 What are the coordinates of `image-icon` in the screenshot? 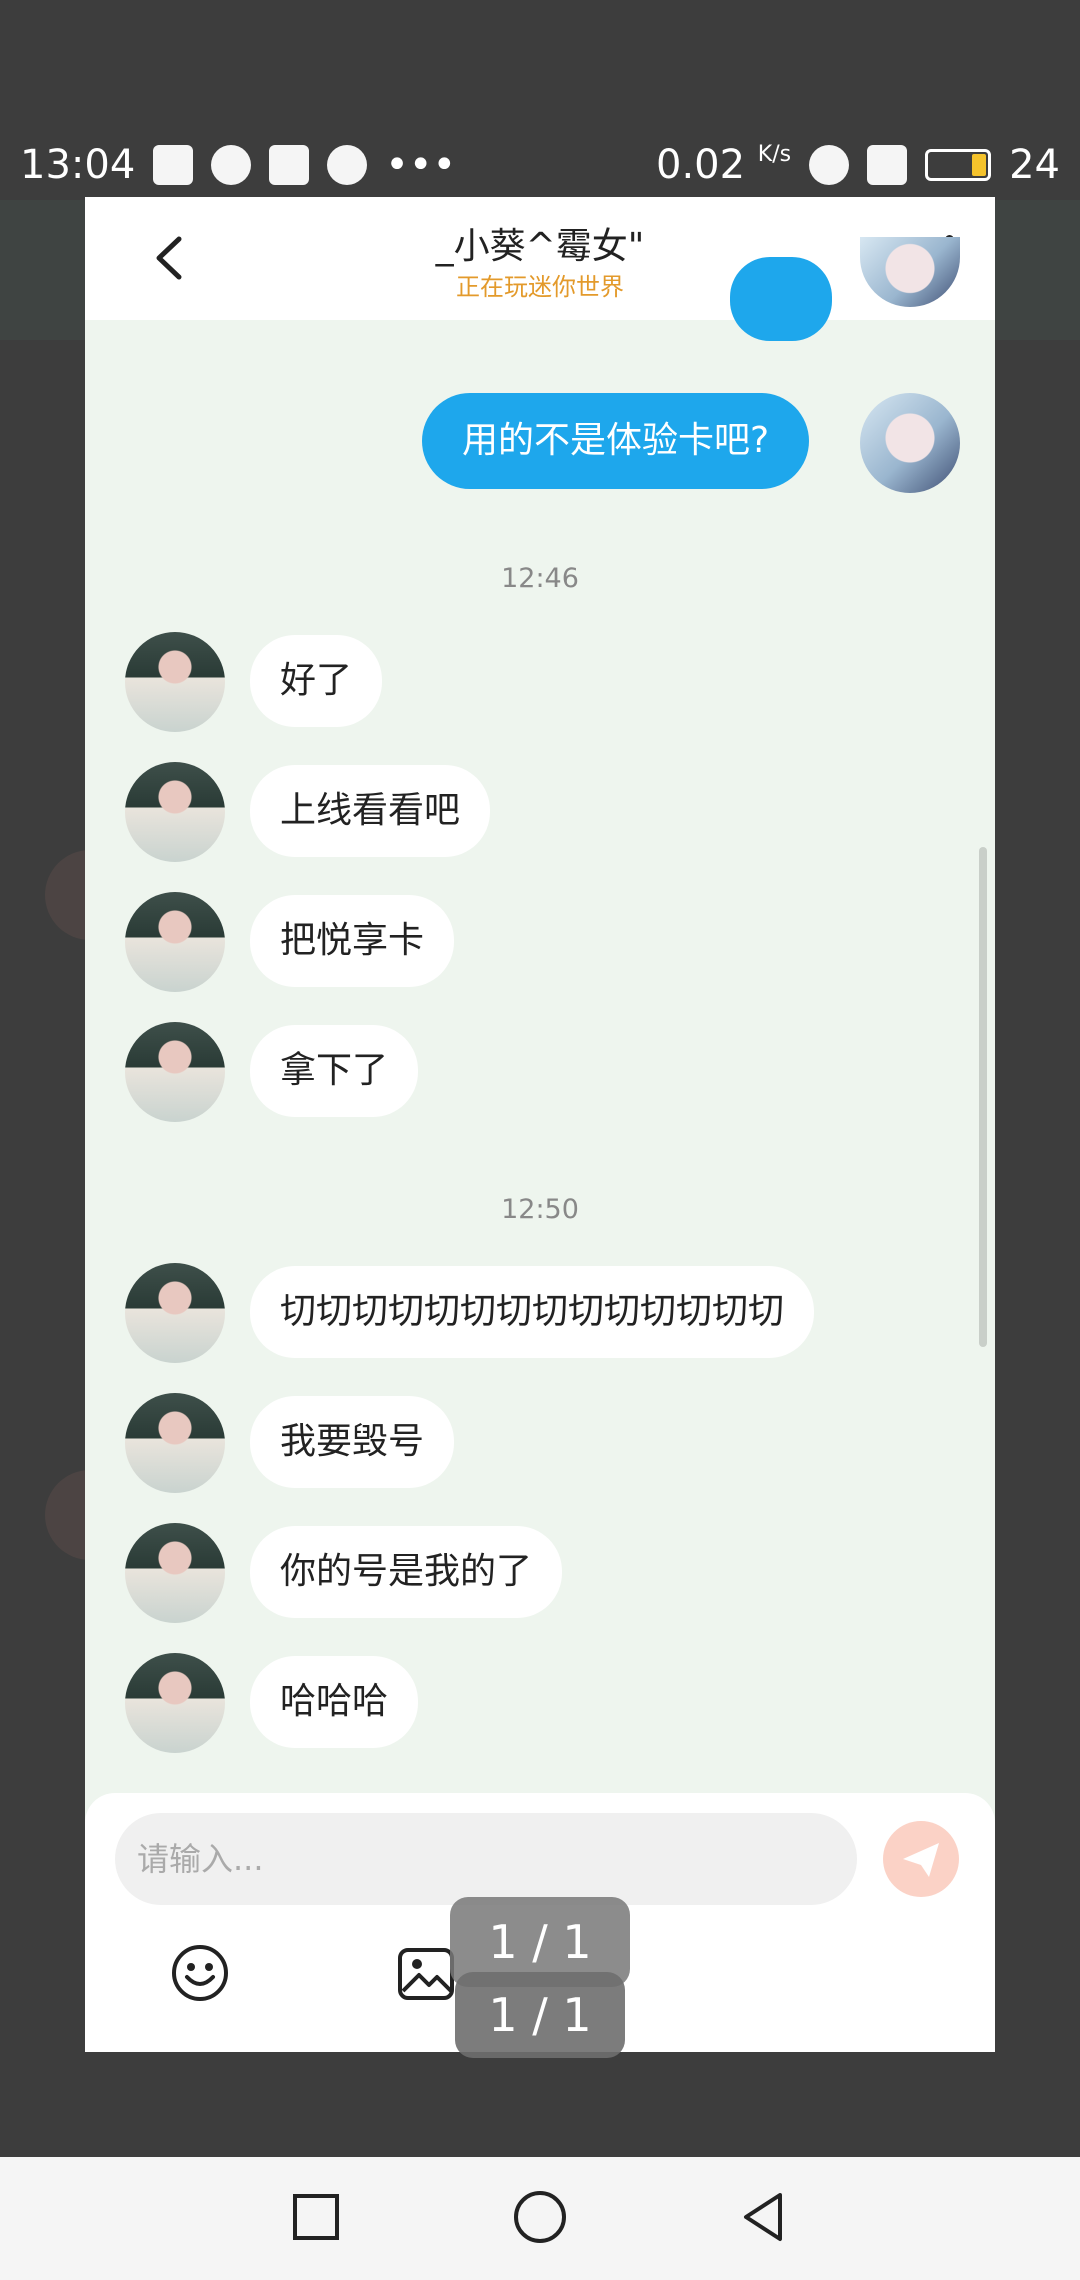 It's located at (426, 1974).